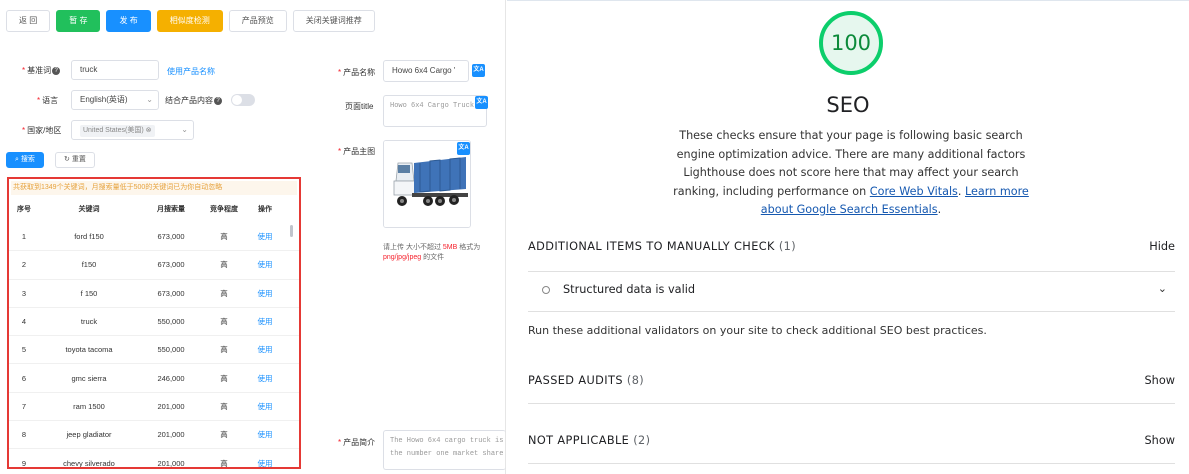 Image resolution: width=1189 pixels, height=474 pixels. I want to click on not-applicable-group-header: NOT APPLICABLE (2) Show, so click(851, 440).